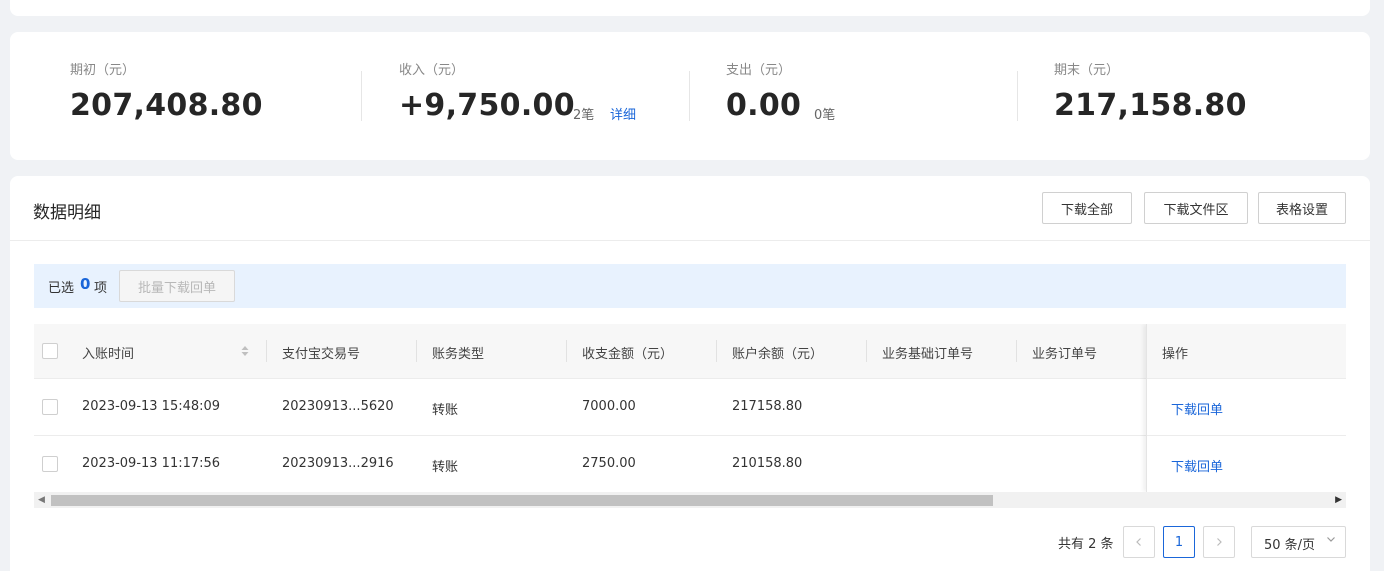  What do you see at coordinates (522, 500) in the screenshot?
I see `scrollbar-thumb` at bounding box center [522, 500].